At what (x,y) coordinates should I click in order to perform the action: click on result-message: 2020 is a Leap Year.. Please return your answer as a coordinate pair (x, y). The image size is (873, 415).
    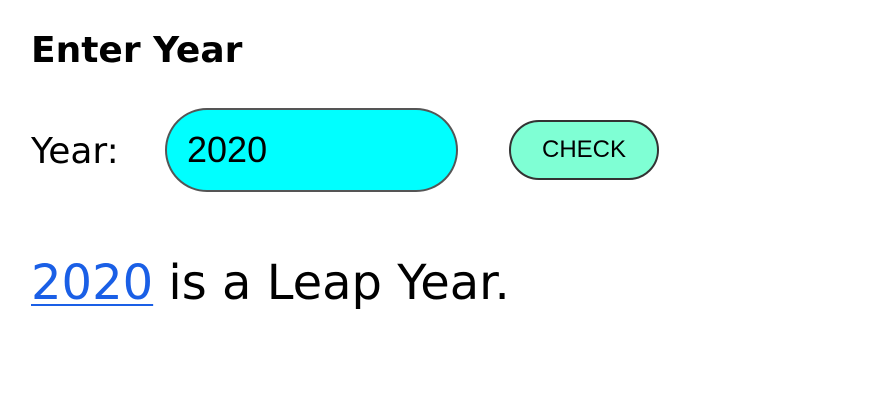
    Looking at the image, I should click on (270, 283).